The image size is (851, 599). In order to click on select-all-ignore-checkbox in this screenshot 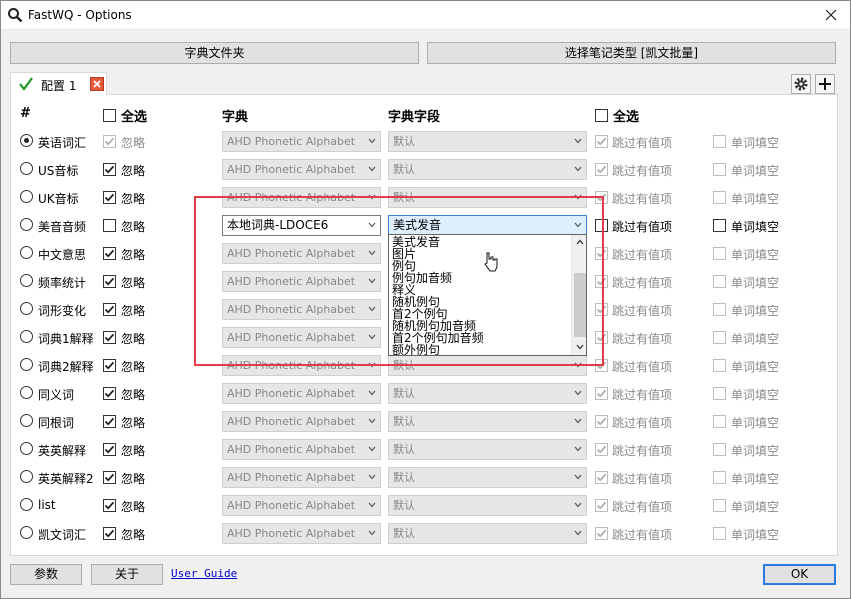, I will do `click(109, 115)`.